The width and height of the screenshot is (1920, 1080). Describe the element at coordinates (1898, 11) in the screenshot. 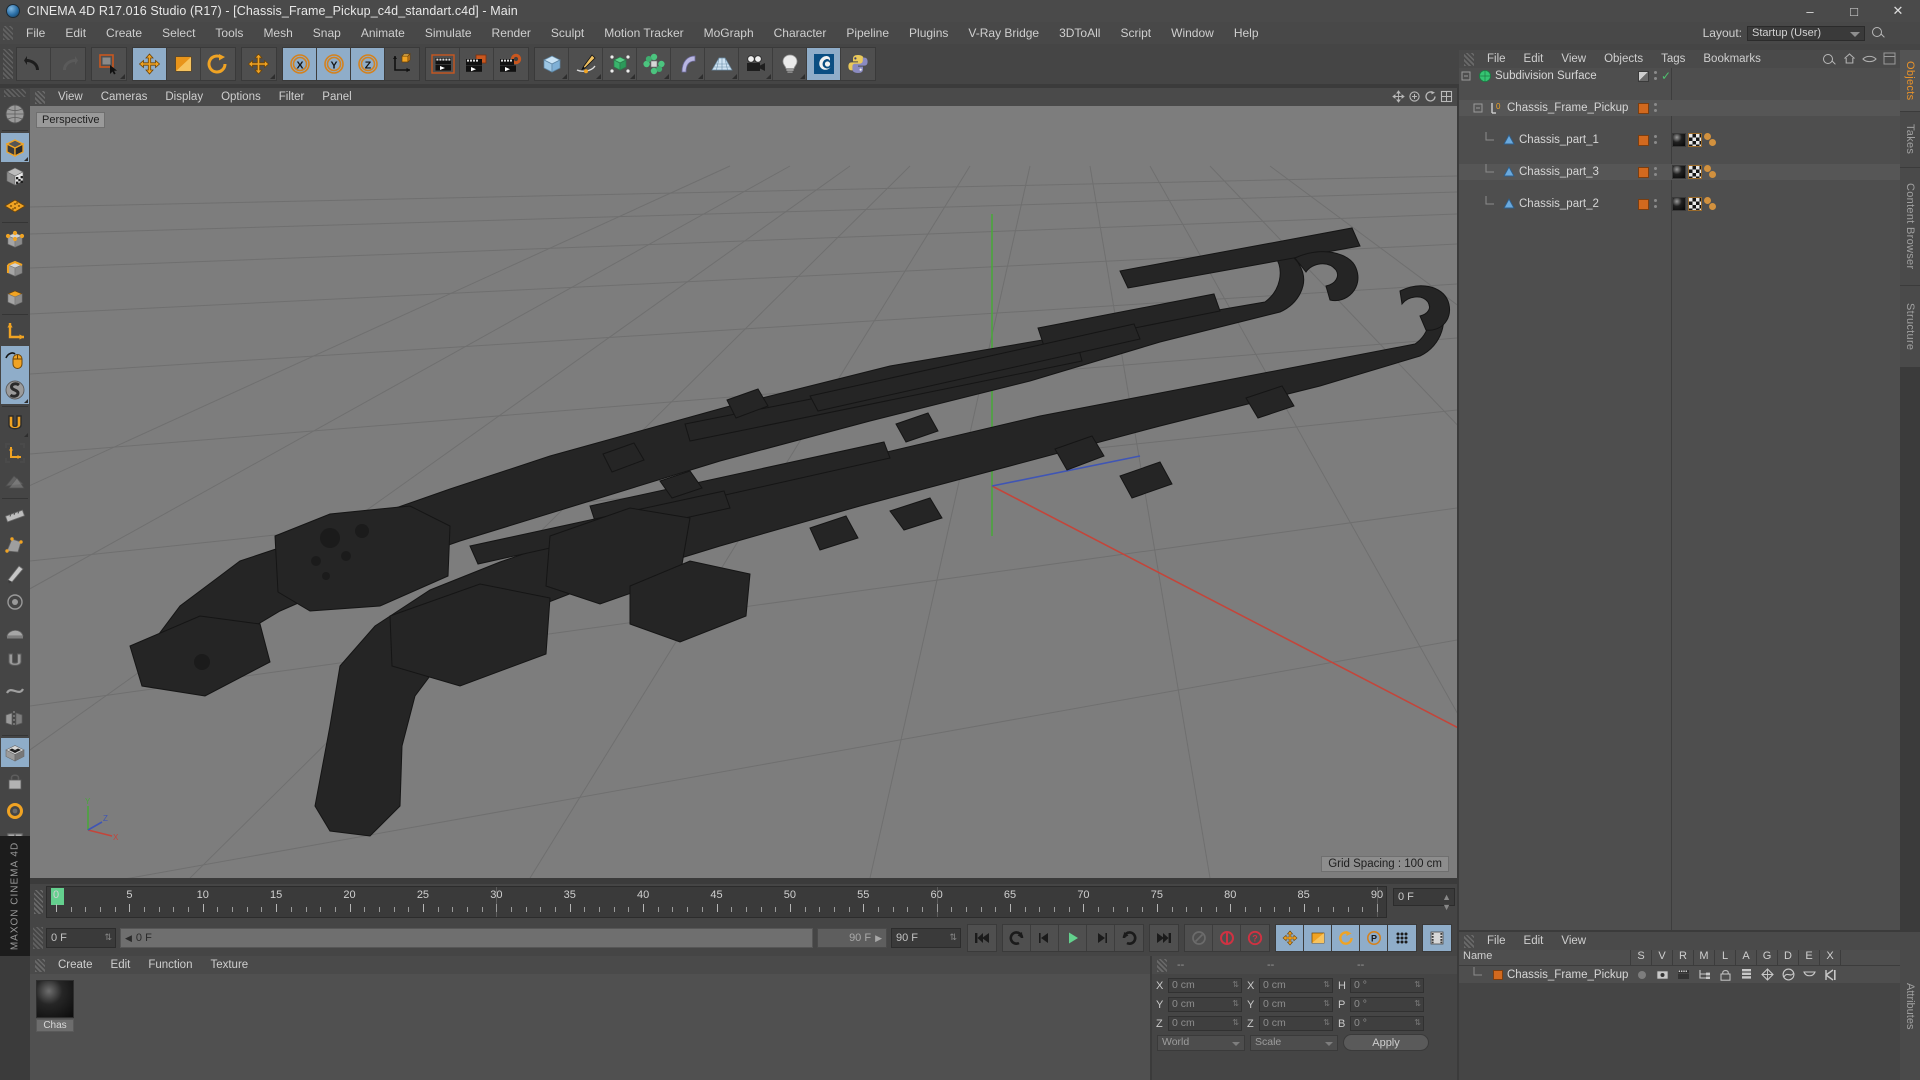

I see `close-button: ✕` at that location.